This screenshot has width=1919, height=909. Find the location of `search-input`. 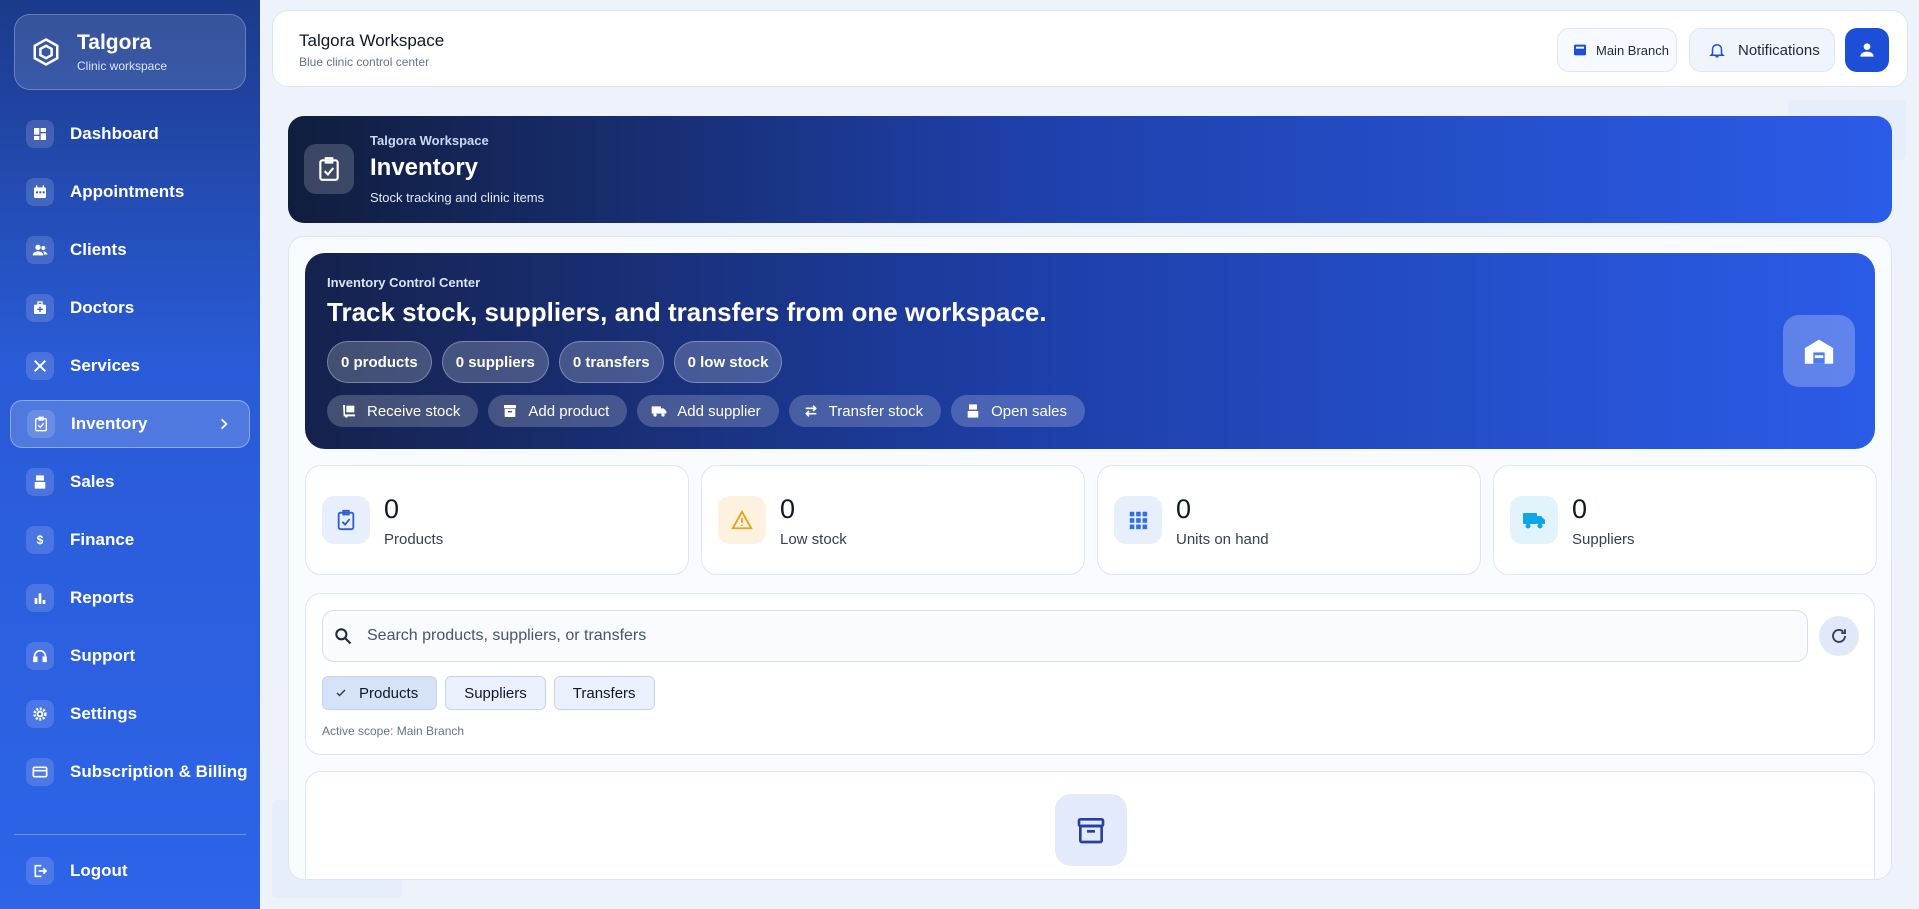

search-input is located at coordinates (1067, 636).